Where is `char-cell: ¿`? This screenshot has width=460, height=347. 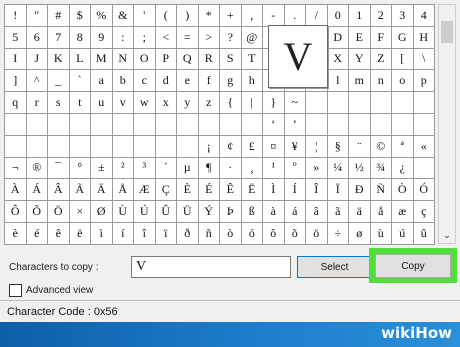
char-cell: ¿ is located at coordinates (403, 168).